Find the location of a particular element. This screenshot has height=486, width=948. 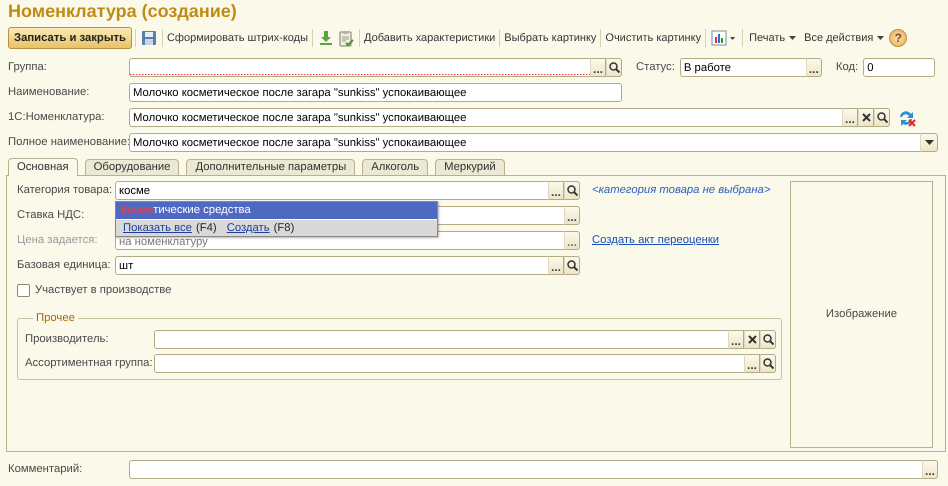

input-field: шт is located at coordinates (331, 265).